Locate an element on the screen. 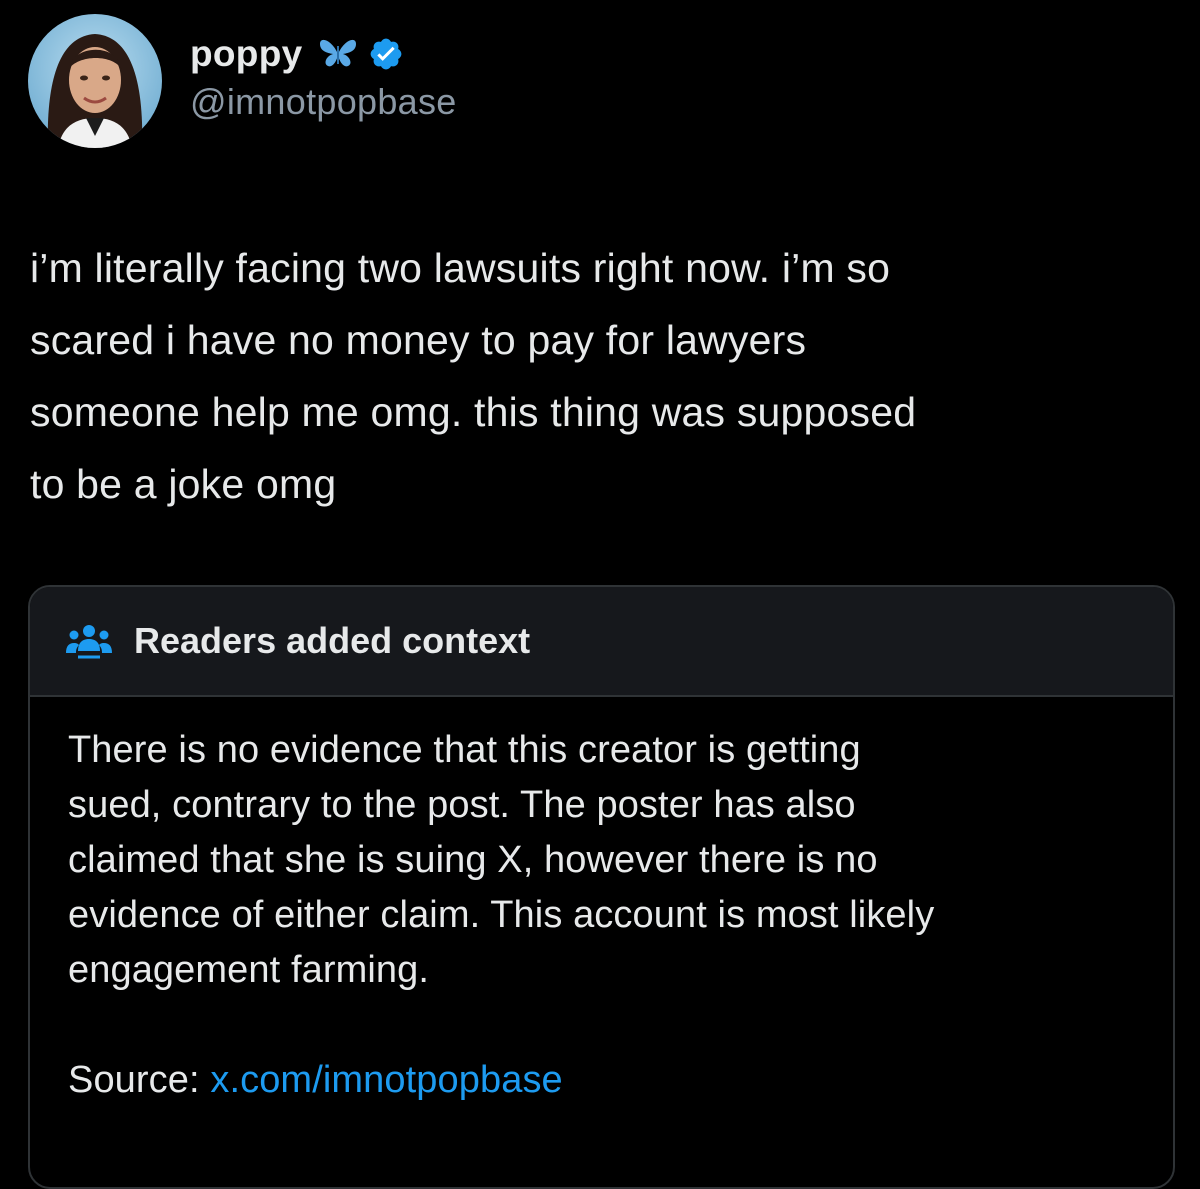 This screenshot has width=1200, height=1189. verified-badge-icon is located at coordinates (386, 54).